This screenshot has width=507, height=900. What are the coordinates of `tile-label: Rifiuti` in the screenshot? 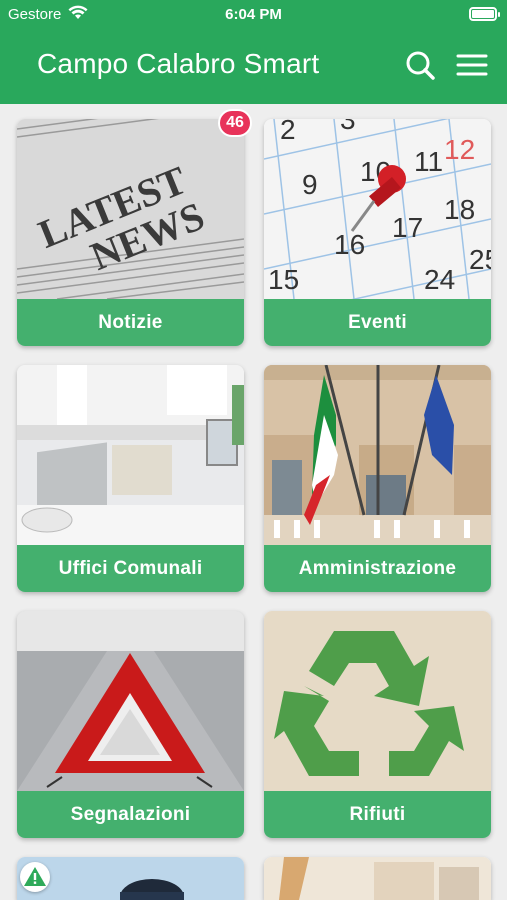 It's located at (377, 814).